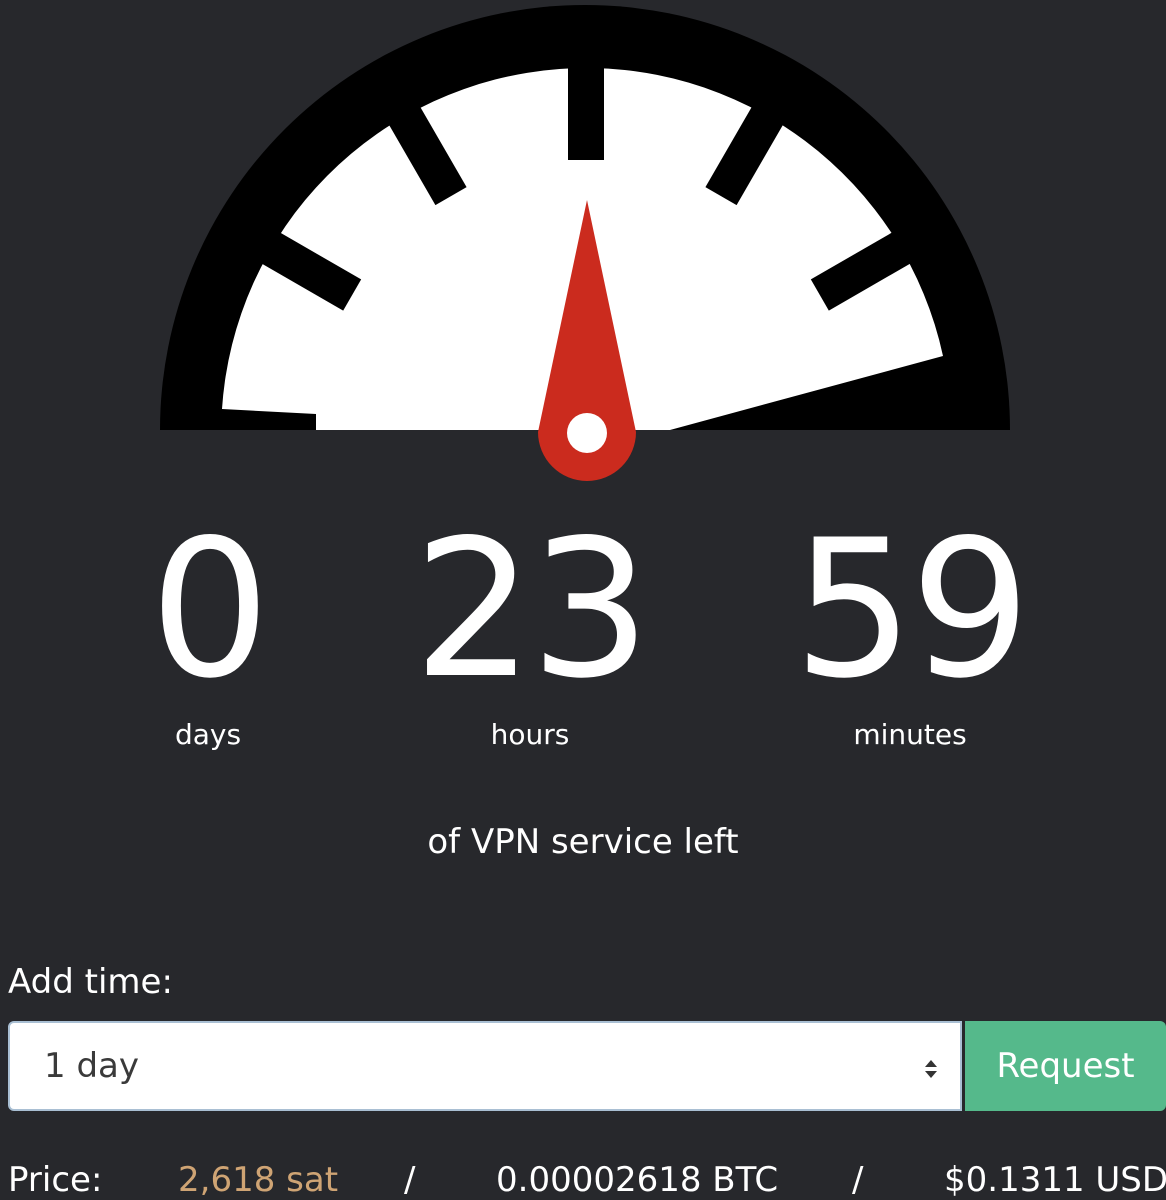 This screenshot has height=1200, width=1166. What do you see at coordinates (208, 734) in the screenshot?
I see `days-label: days` at bounding box center [208, 734].